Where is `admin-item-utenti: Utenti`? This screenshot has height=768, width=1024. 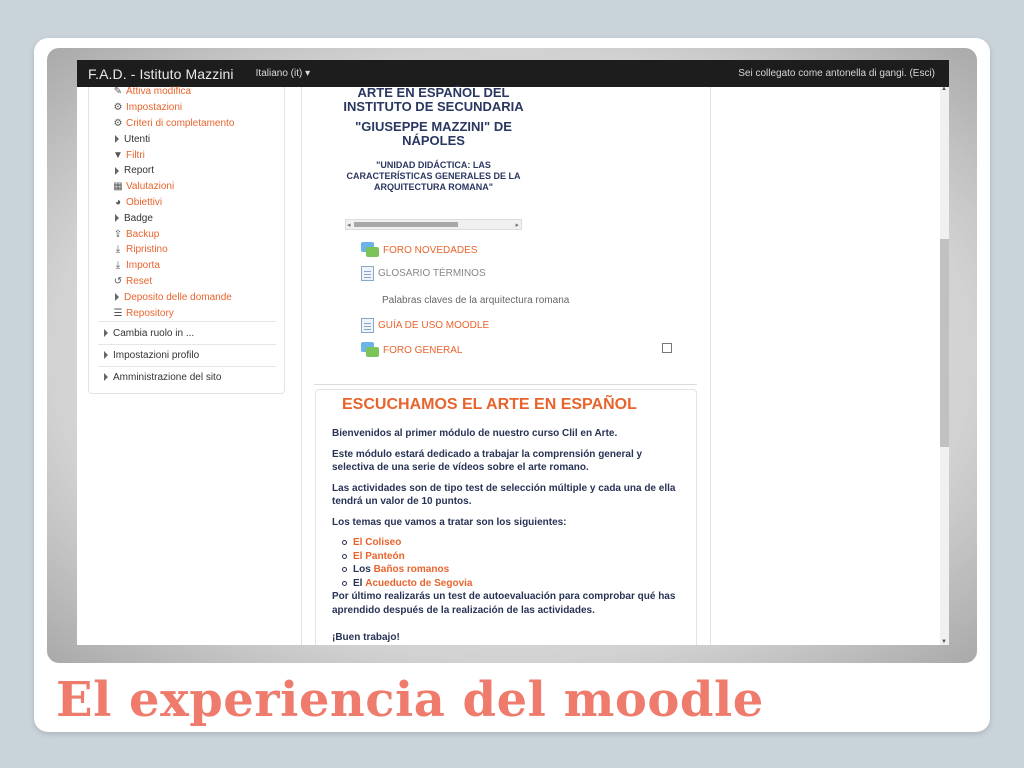
admin-item-utenti: Utenti is located at coordinates (172, 139).